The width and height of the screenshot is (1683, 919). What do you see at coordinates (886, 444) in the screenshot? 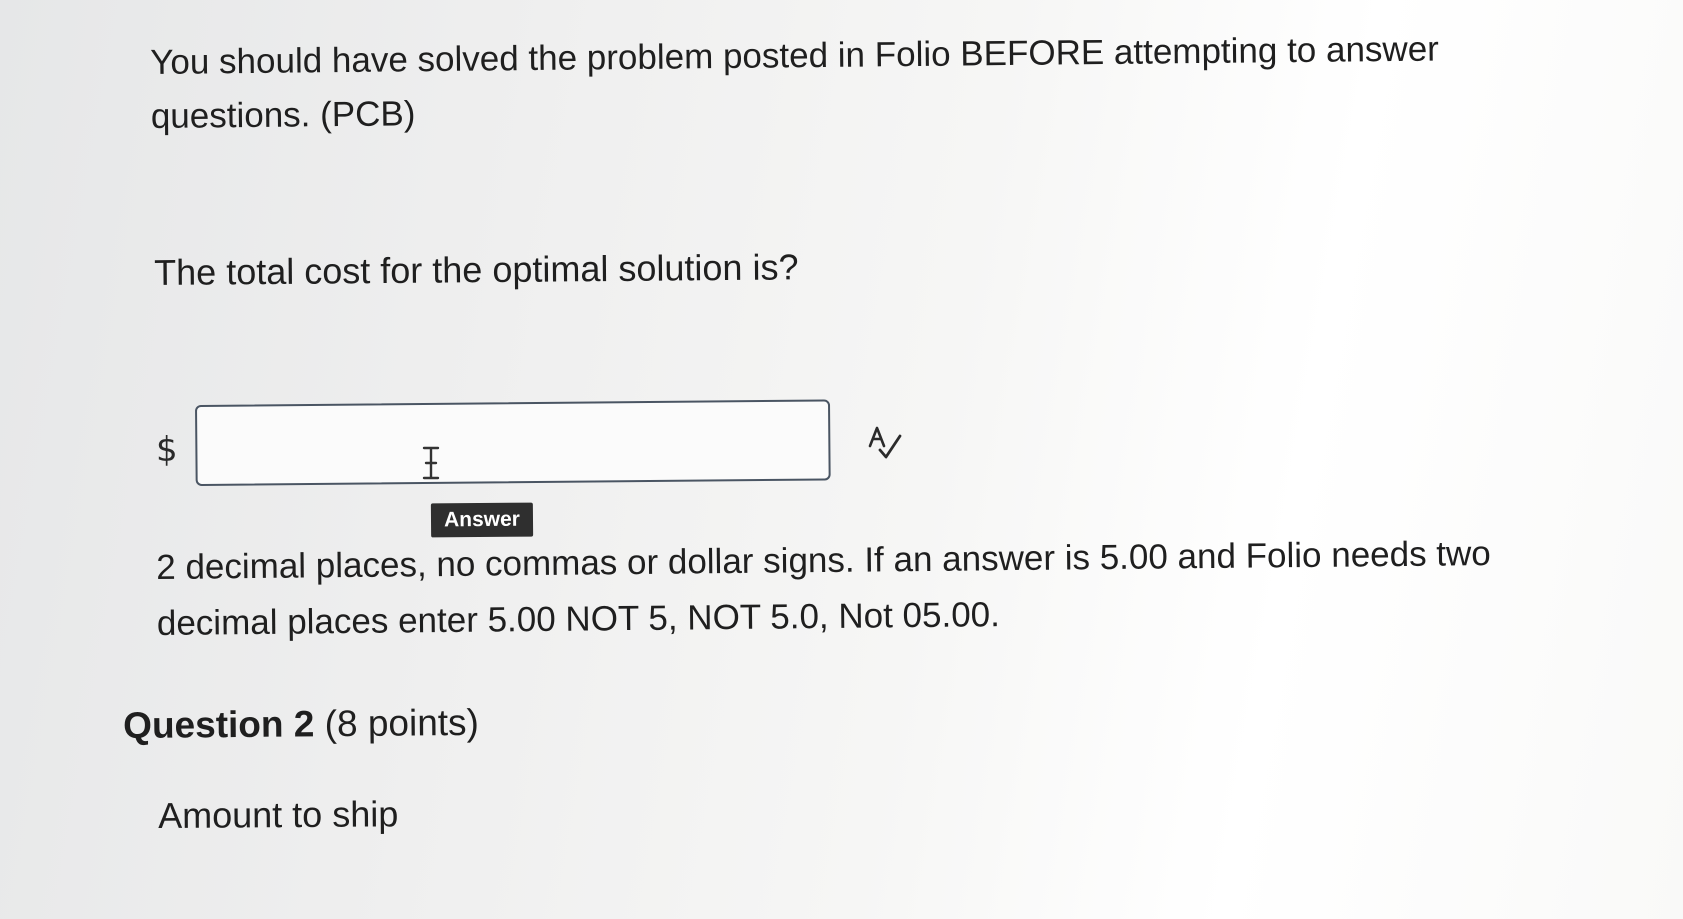
I see `spellcheck-icon` at bounding box center [886, 444].